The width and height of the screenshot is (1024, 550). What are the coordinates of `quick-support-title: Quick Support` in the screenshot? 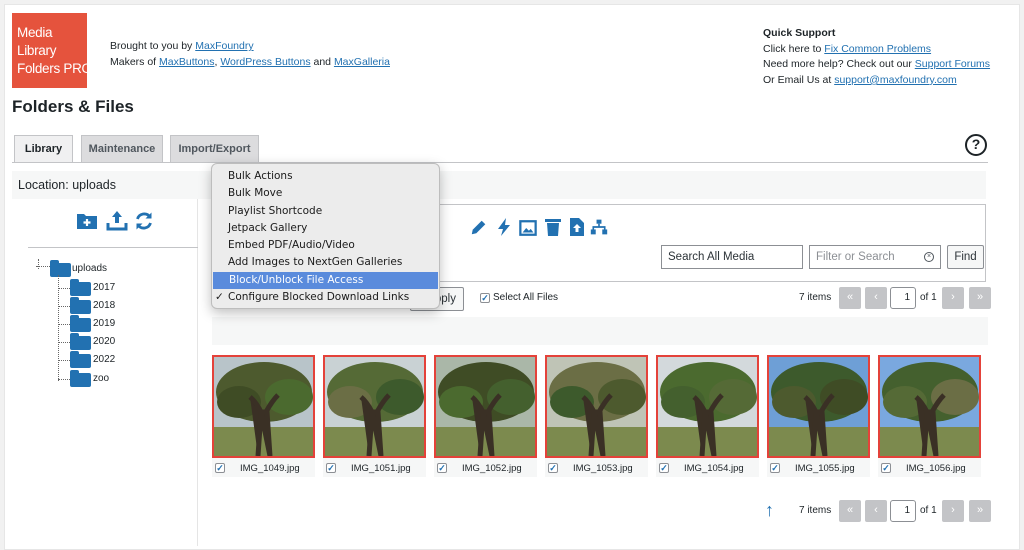 It's located at (799, 33).